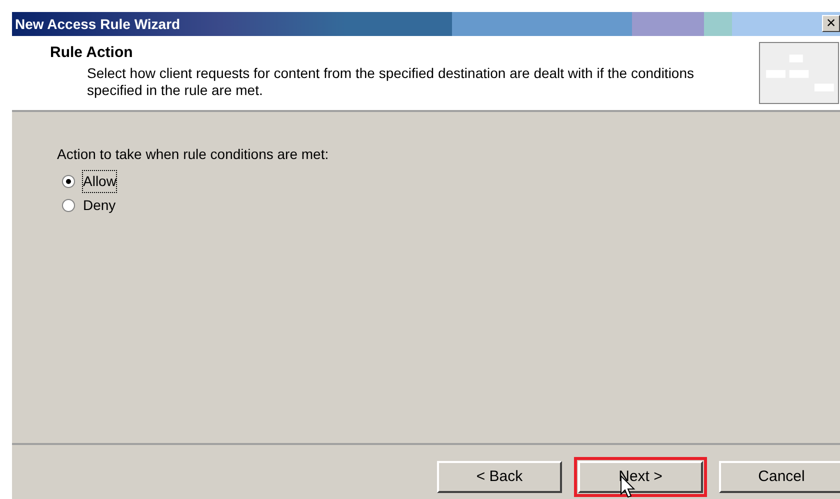  Describe the element at coordinates (831, 23) in the screenshot. I see `close-button: ×` at that location.